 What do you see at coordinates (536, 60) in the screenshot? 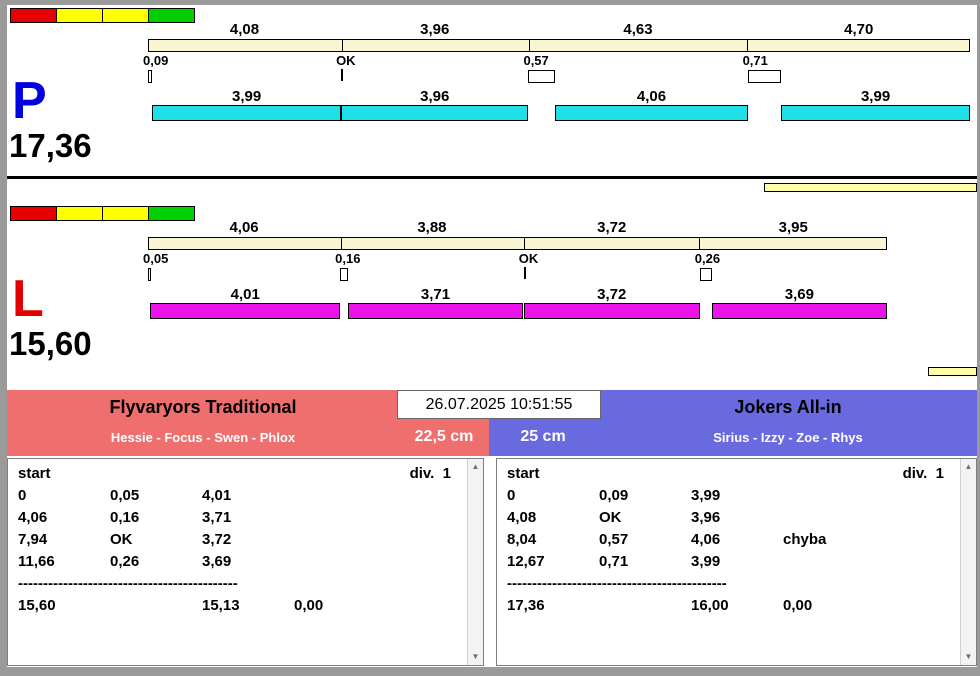
I see `change-time-label: 0,57` at bounding box center [536, 60].